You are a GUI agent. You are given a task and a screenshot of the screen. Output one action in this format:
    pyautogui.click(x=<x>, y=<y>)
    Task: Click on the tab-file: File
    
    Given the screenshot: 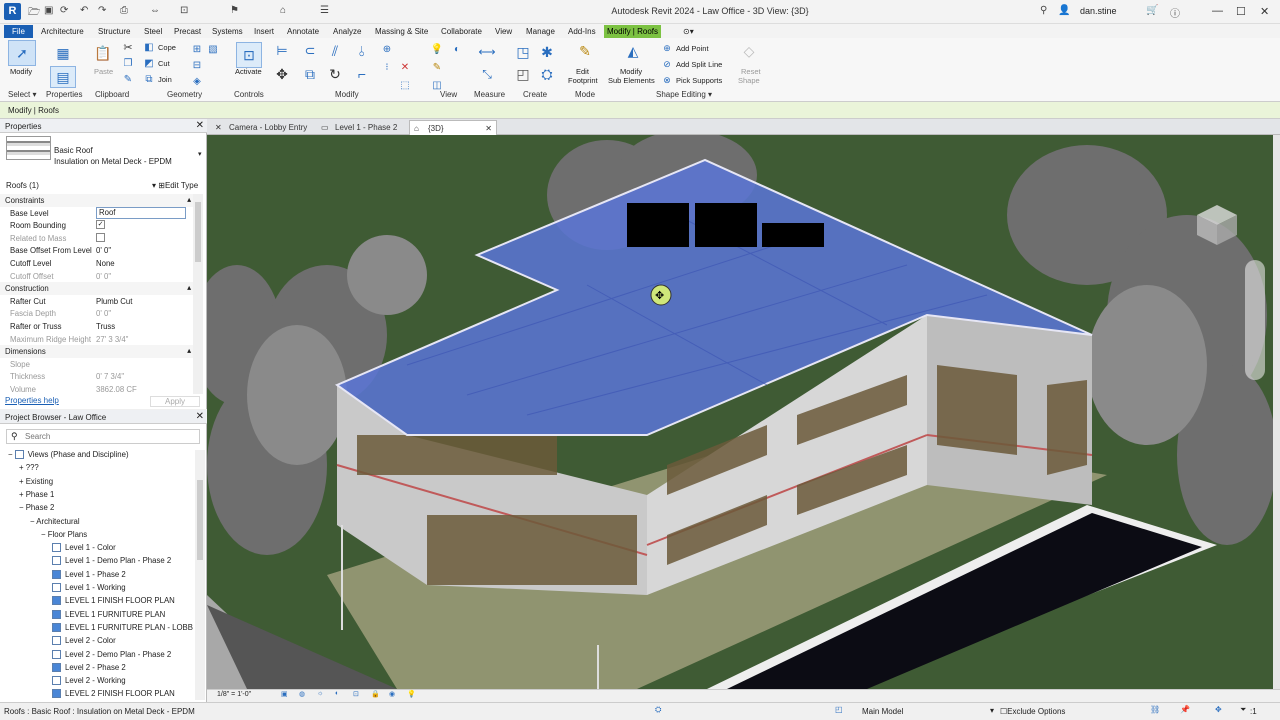 What is the action you would take?
    pyautogui.click(x=18, y=31)
    